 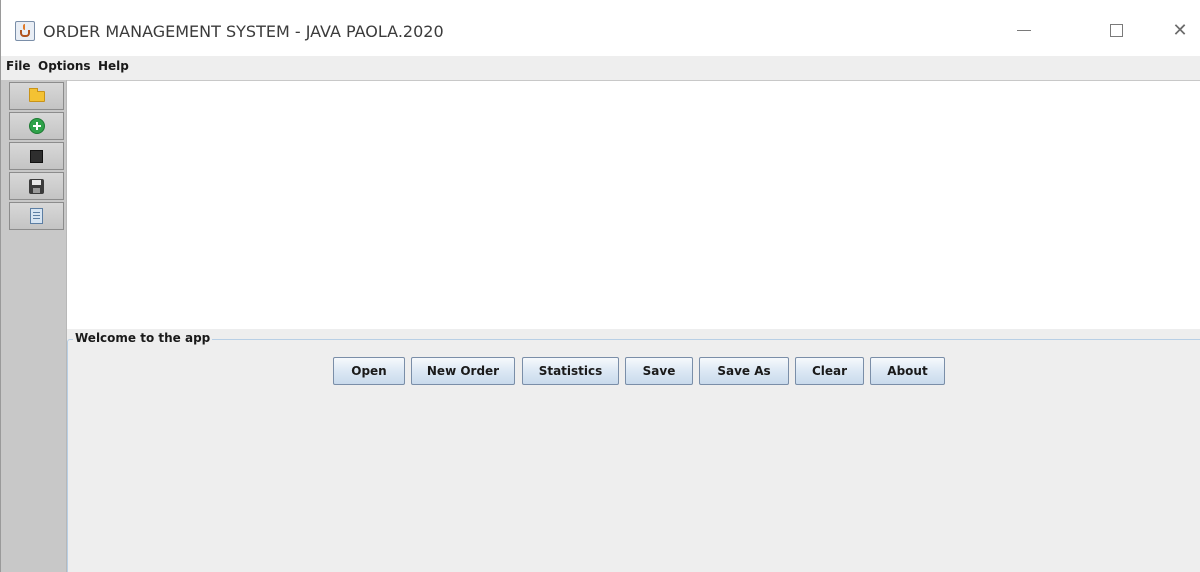 I want to click on save-as-button: Save As, so click(x=744, y=371).